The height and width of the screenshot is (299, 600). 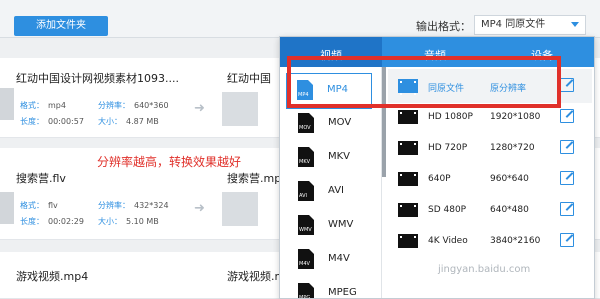 I want to click on highlight-box, so click(x=424, y=82).